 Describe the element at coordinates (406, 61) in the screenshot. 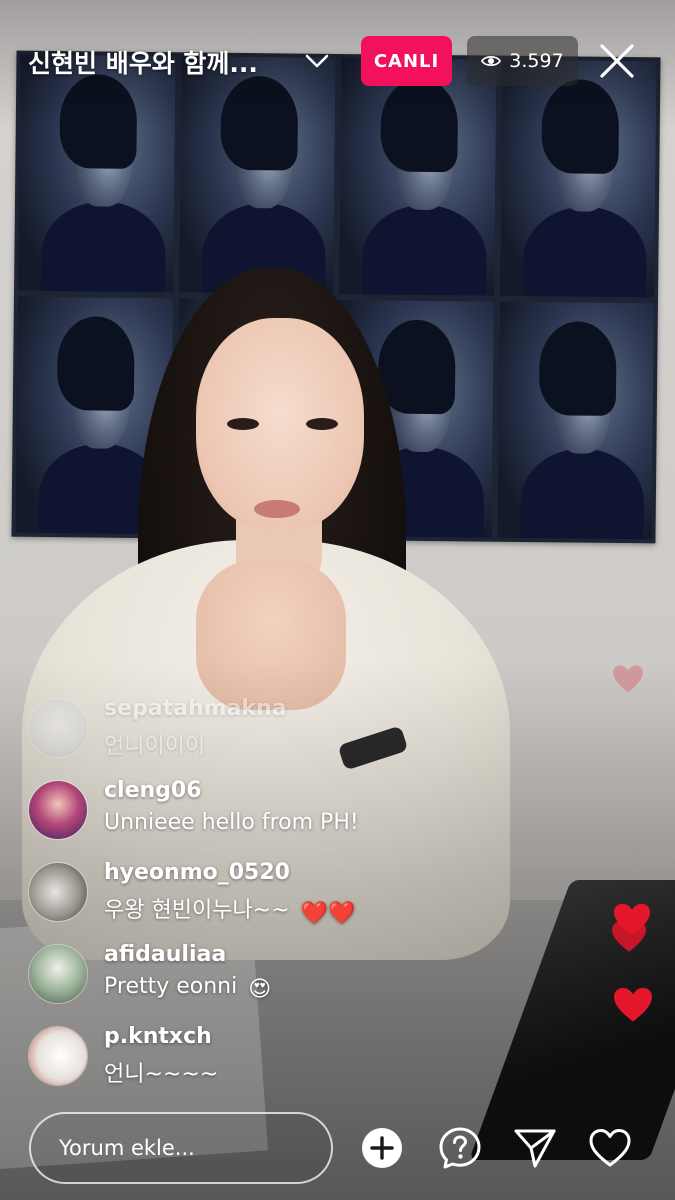

I see `live-badge: CANLI` at that location.